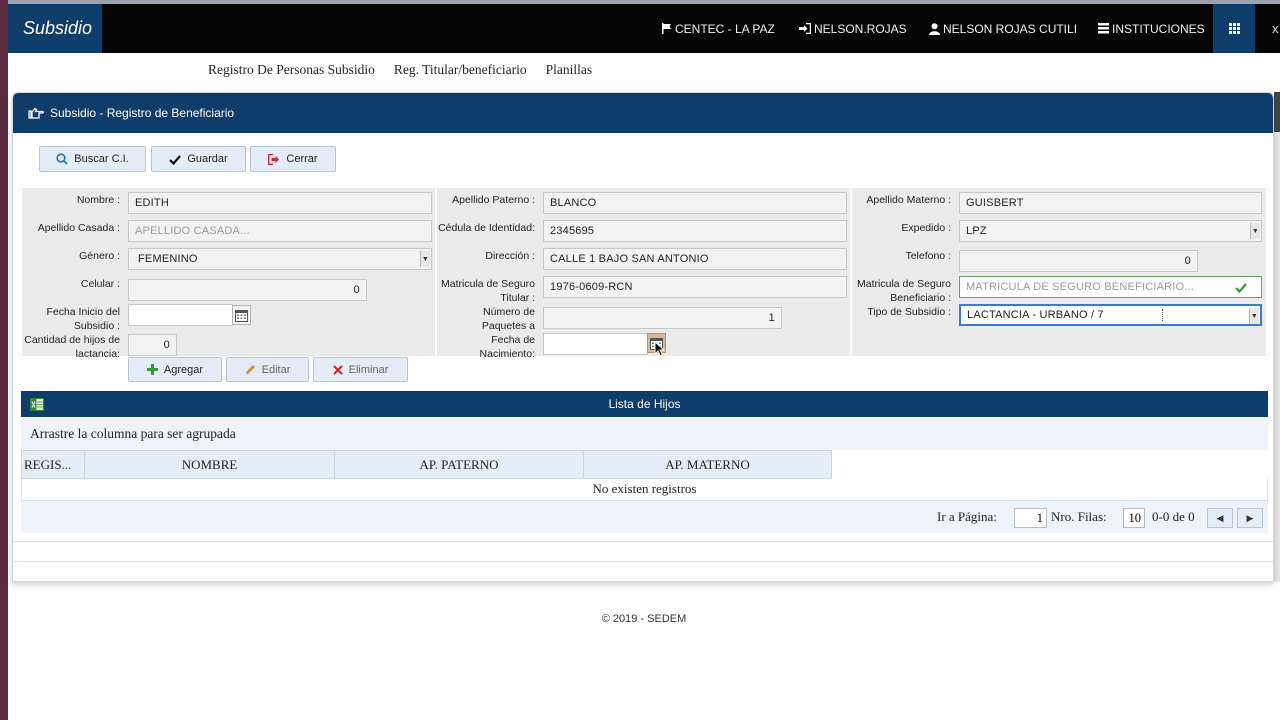 Image resolution: width=1280 pixels, height=720 pixels. Describe the element at coordinates (180, 315) in the screenshot. I see `fecha-inicio-field` at that location.